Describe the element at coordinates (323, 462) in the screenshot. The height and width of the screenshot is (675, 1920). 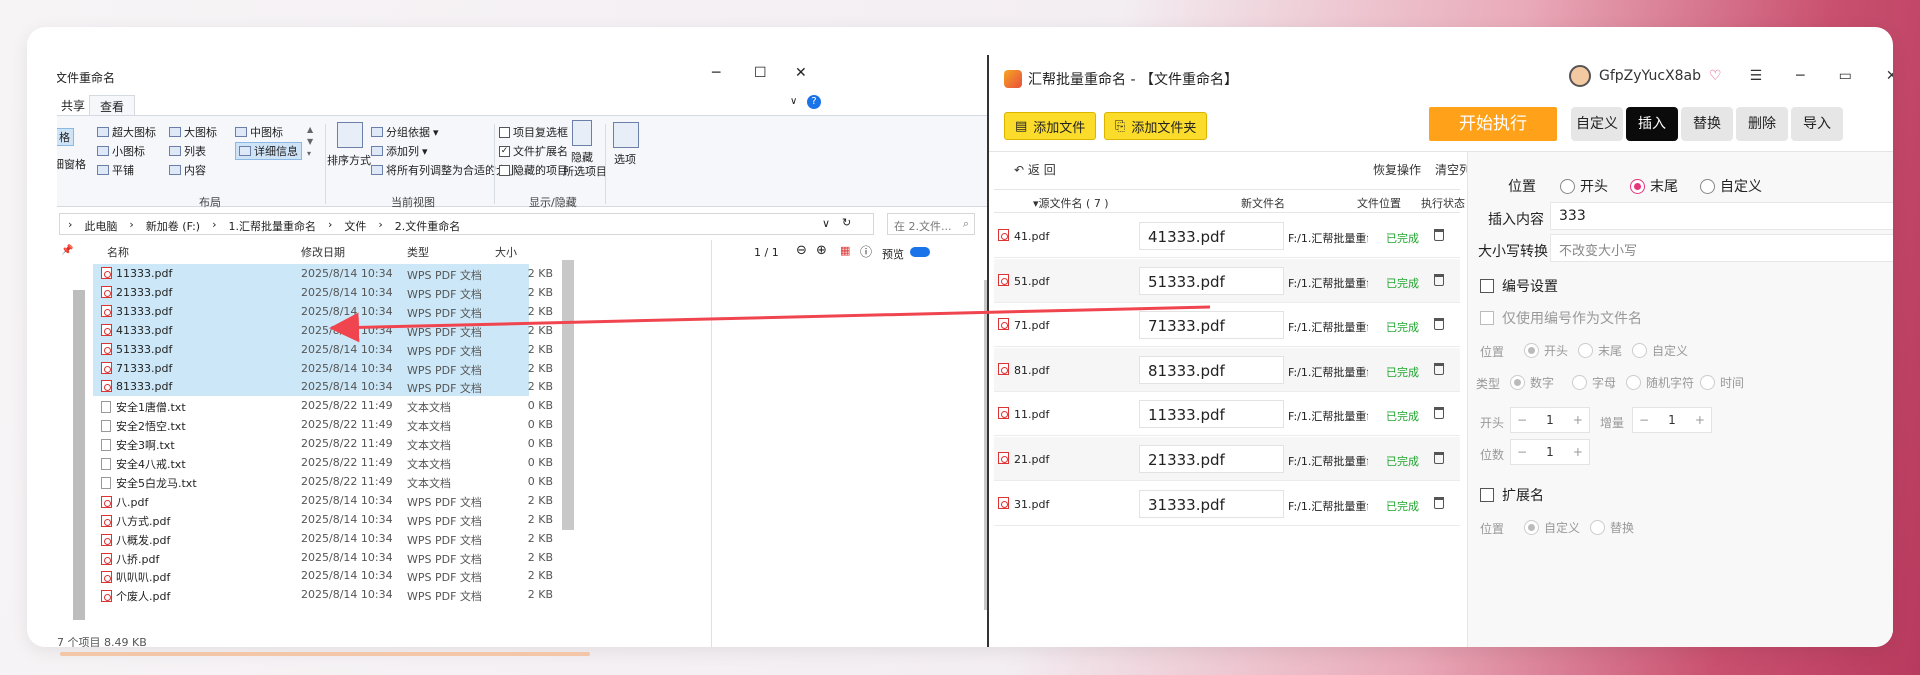
I see `table-row: 安全4八戒.txt 2025/8/22 11:49 文本文档 0 KB` at that location.